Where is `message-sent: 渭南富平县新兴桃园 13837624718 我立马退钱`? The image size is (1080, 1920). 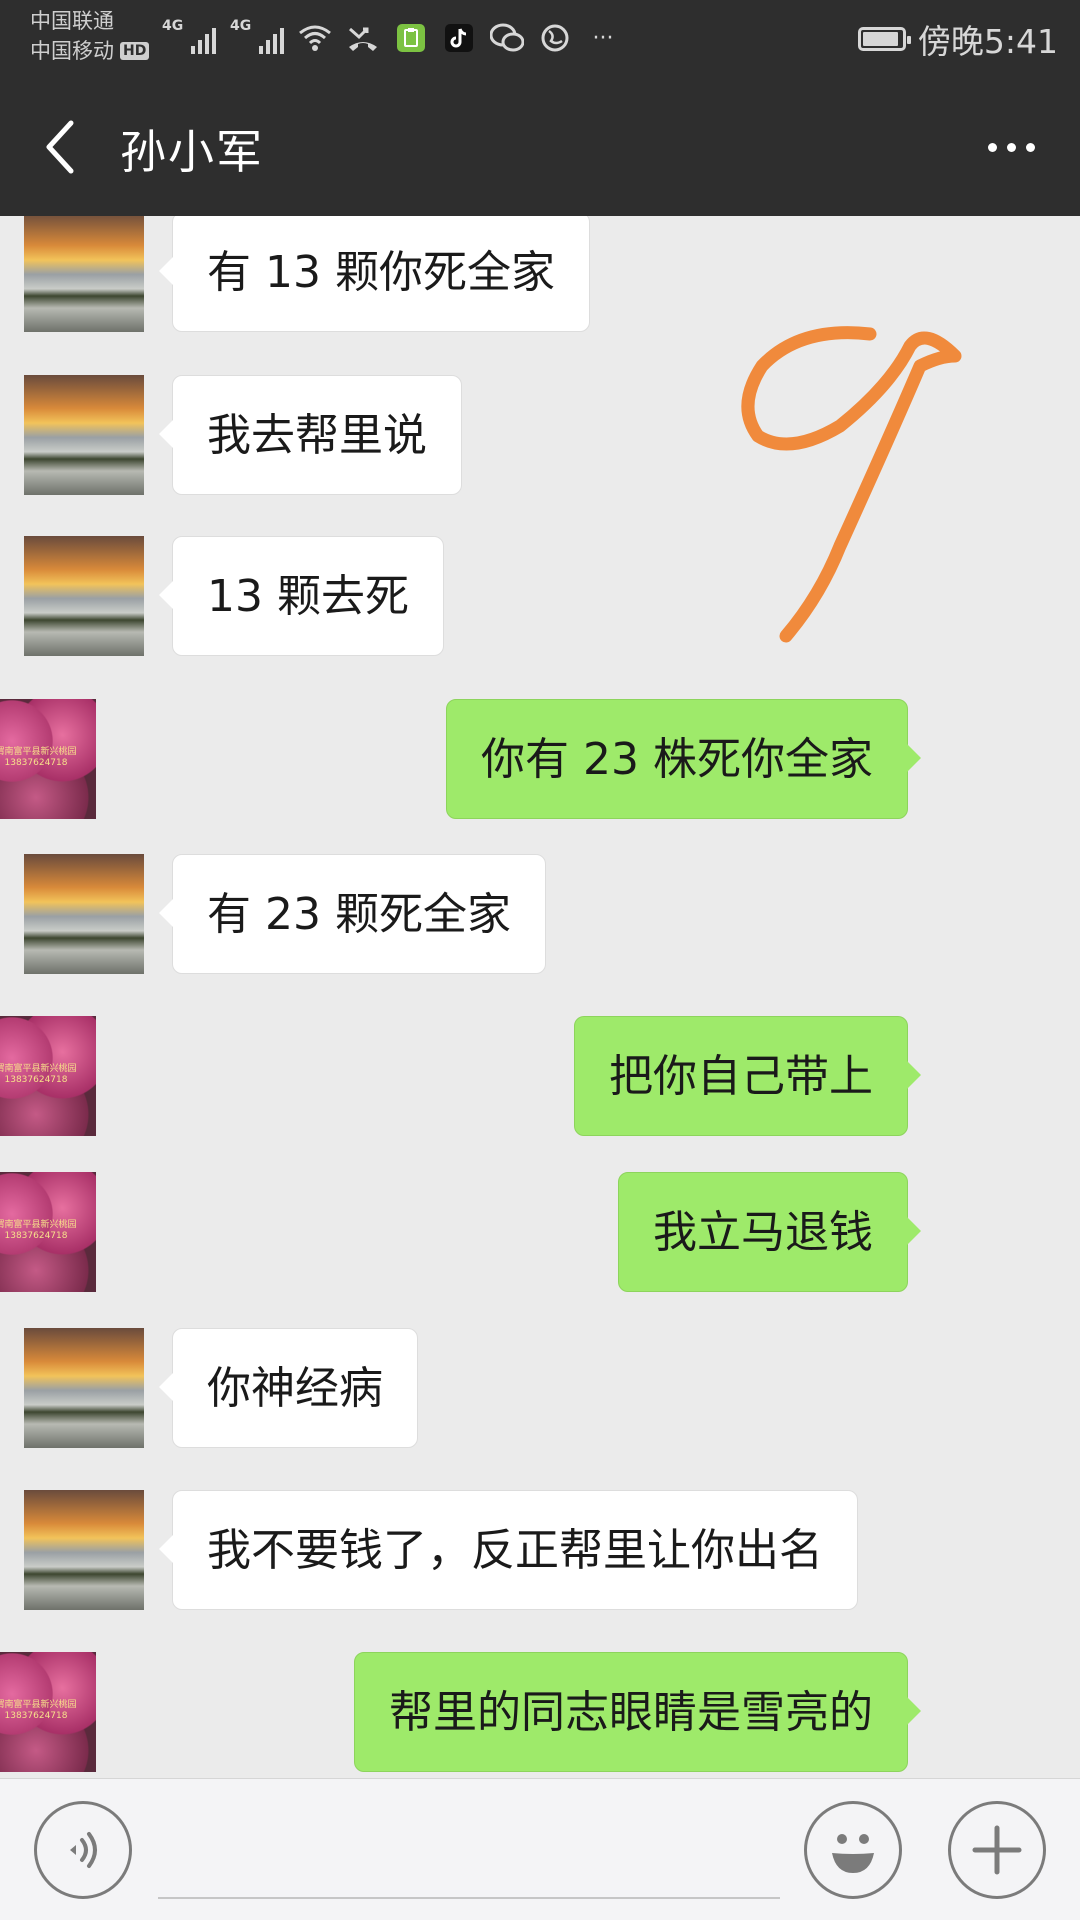 message-sent: 渭南富平县新兴桃园 13837624718 我立马退钱 is located at coordinates (540, 1232).